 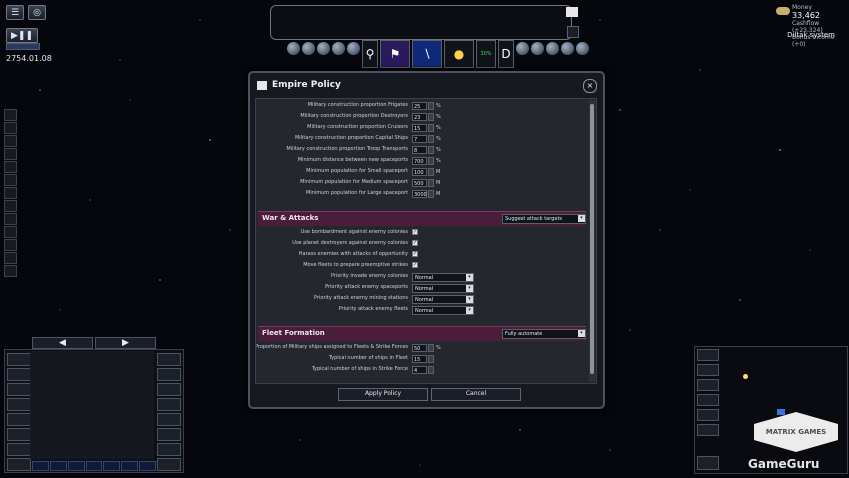 I want to click on zoom-icon, so click(x=708, y=355).